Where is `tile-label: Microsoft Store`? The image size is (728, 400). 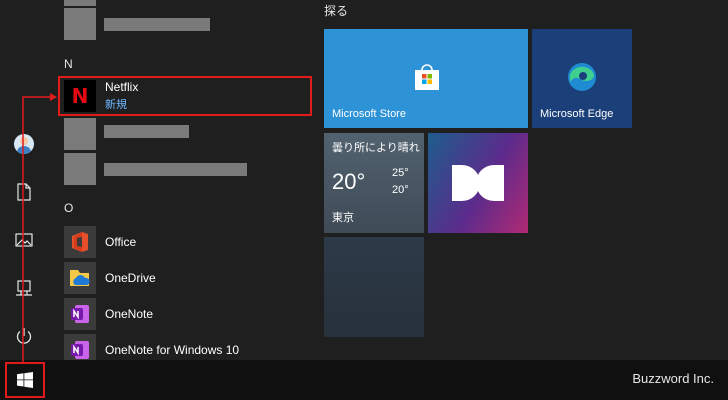
tile-label: Microsoft Store is located at coordinates (369, 114).